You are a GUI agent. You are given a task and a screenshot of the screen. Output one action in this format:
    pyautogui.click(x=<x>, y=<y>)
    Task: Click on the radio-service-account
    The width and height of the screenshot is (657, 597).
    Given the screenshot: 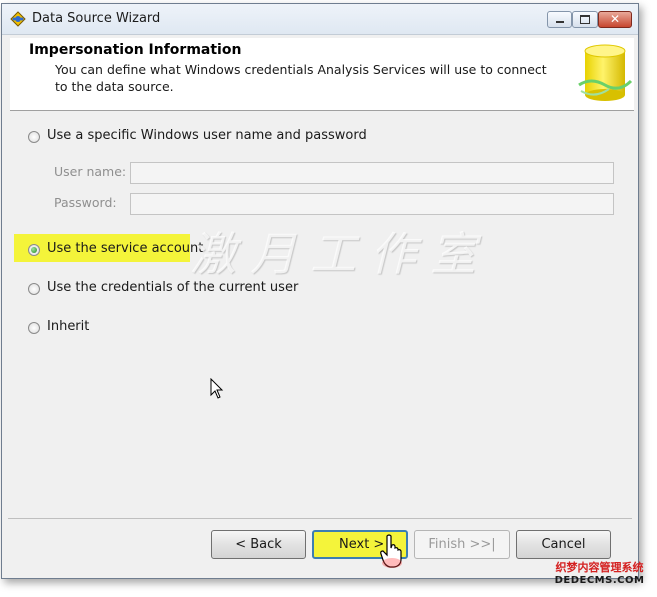 What is the action you would take?
    pyautogui.click(x=34, y=250)
    